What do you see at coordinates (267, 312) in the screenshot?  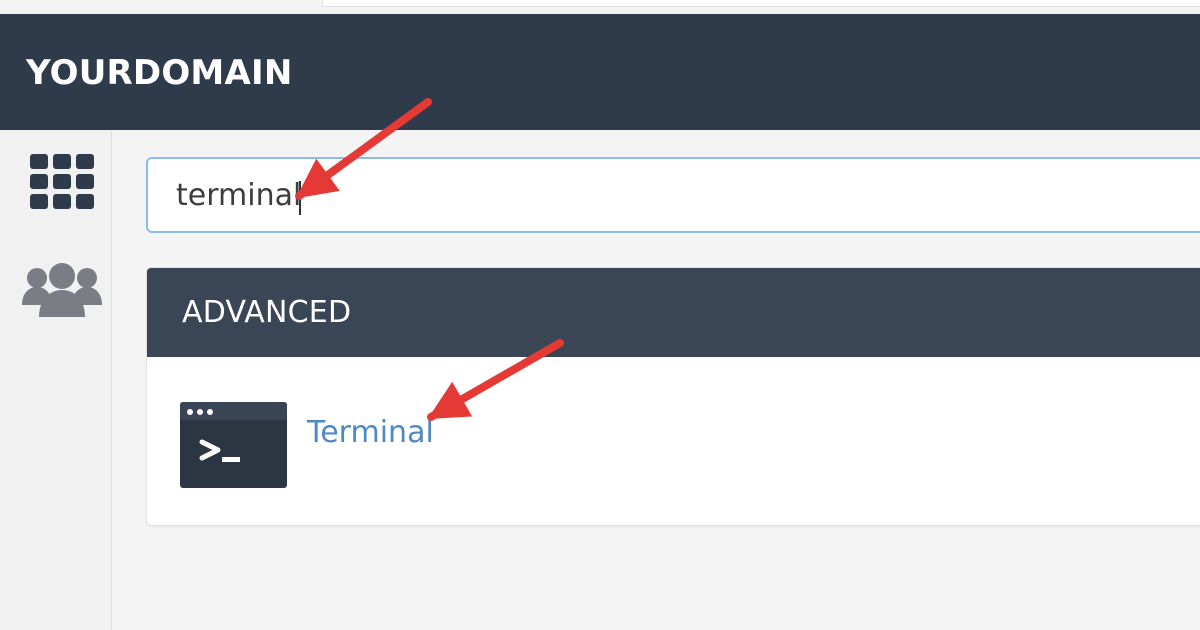 I see `results-group-title: ADVANCED` at bounding box center [267, 312].